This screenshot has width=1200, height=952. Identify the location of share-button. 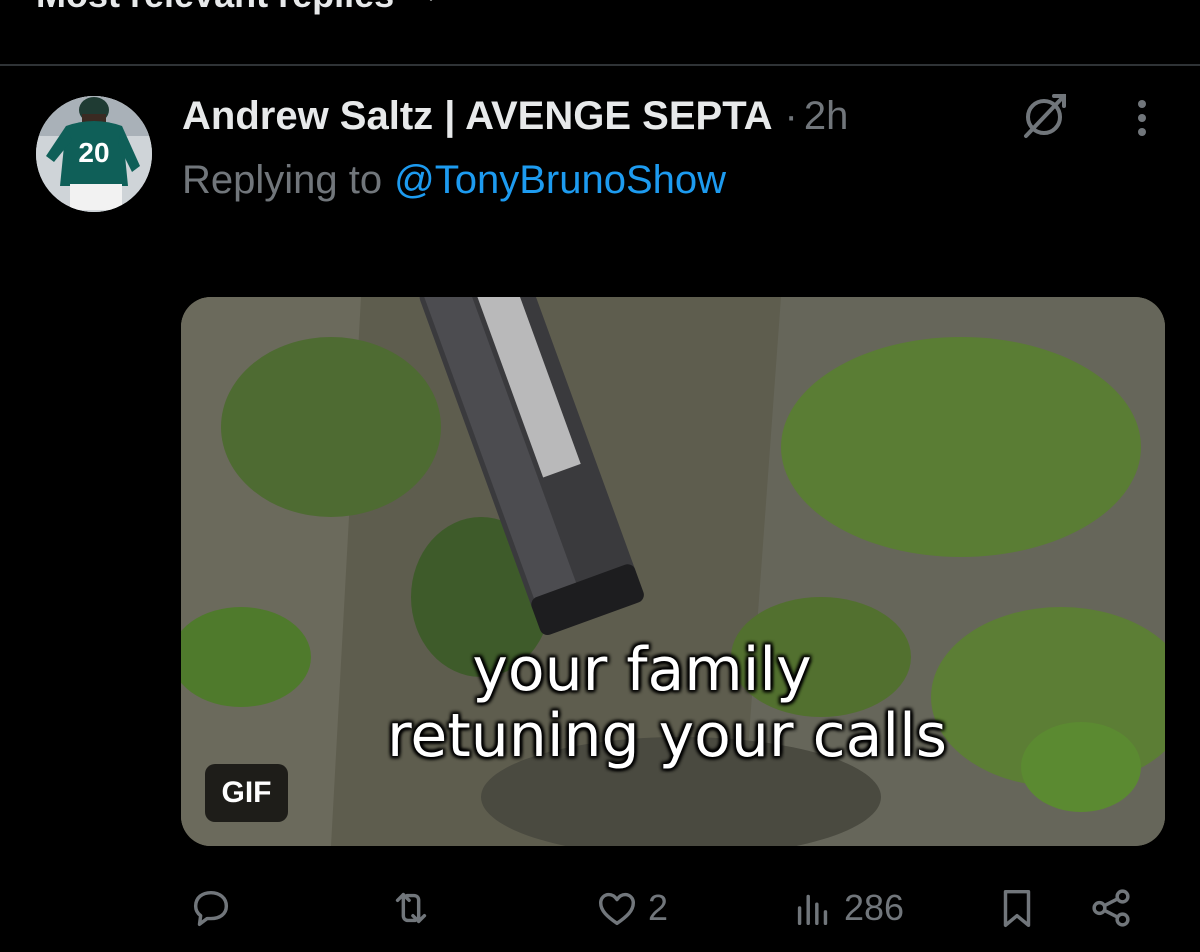
(1111, 908).